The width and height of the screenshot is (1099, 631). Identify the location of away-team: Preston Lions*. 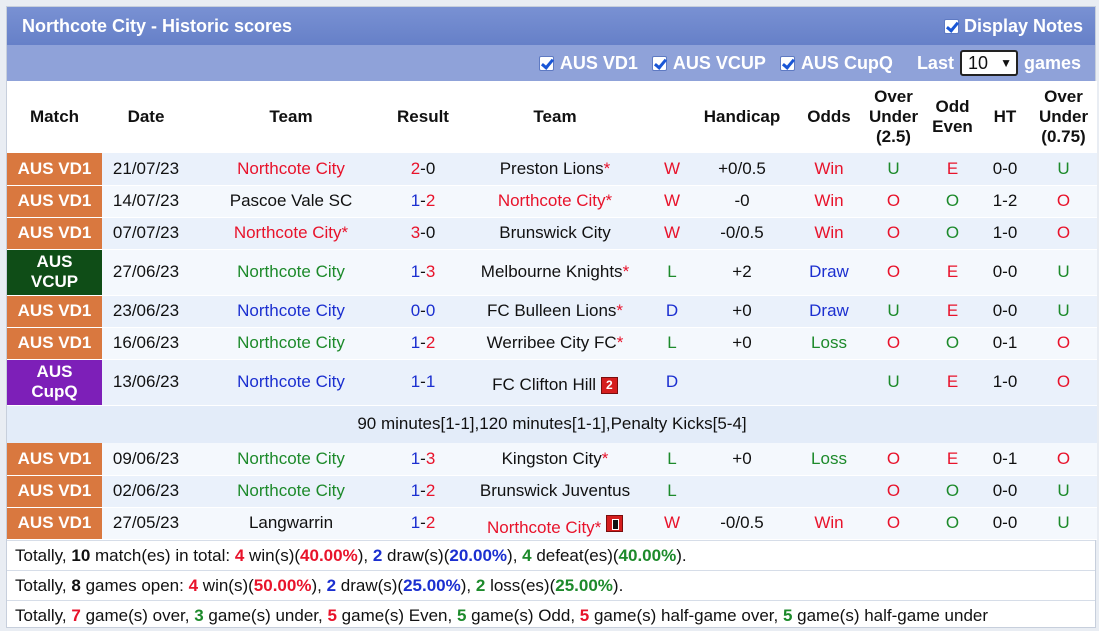
(555, 169).